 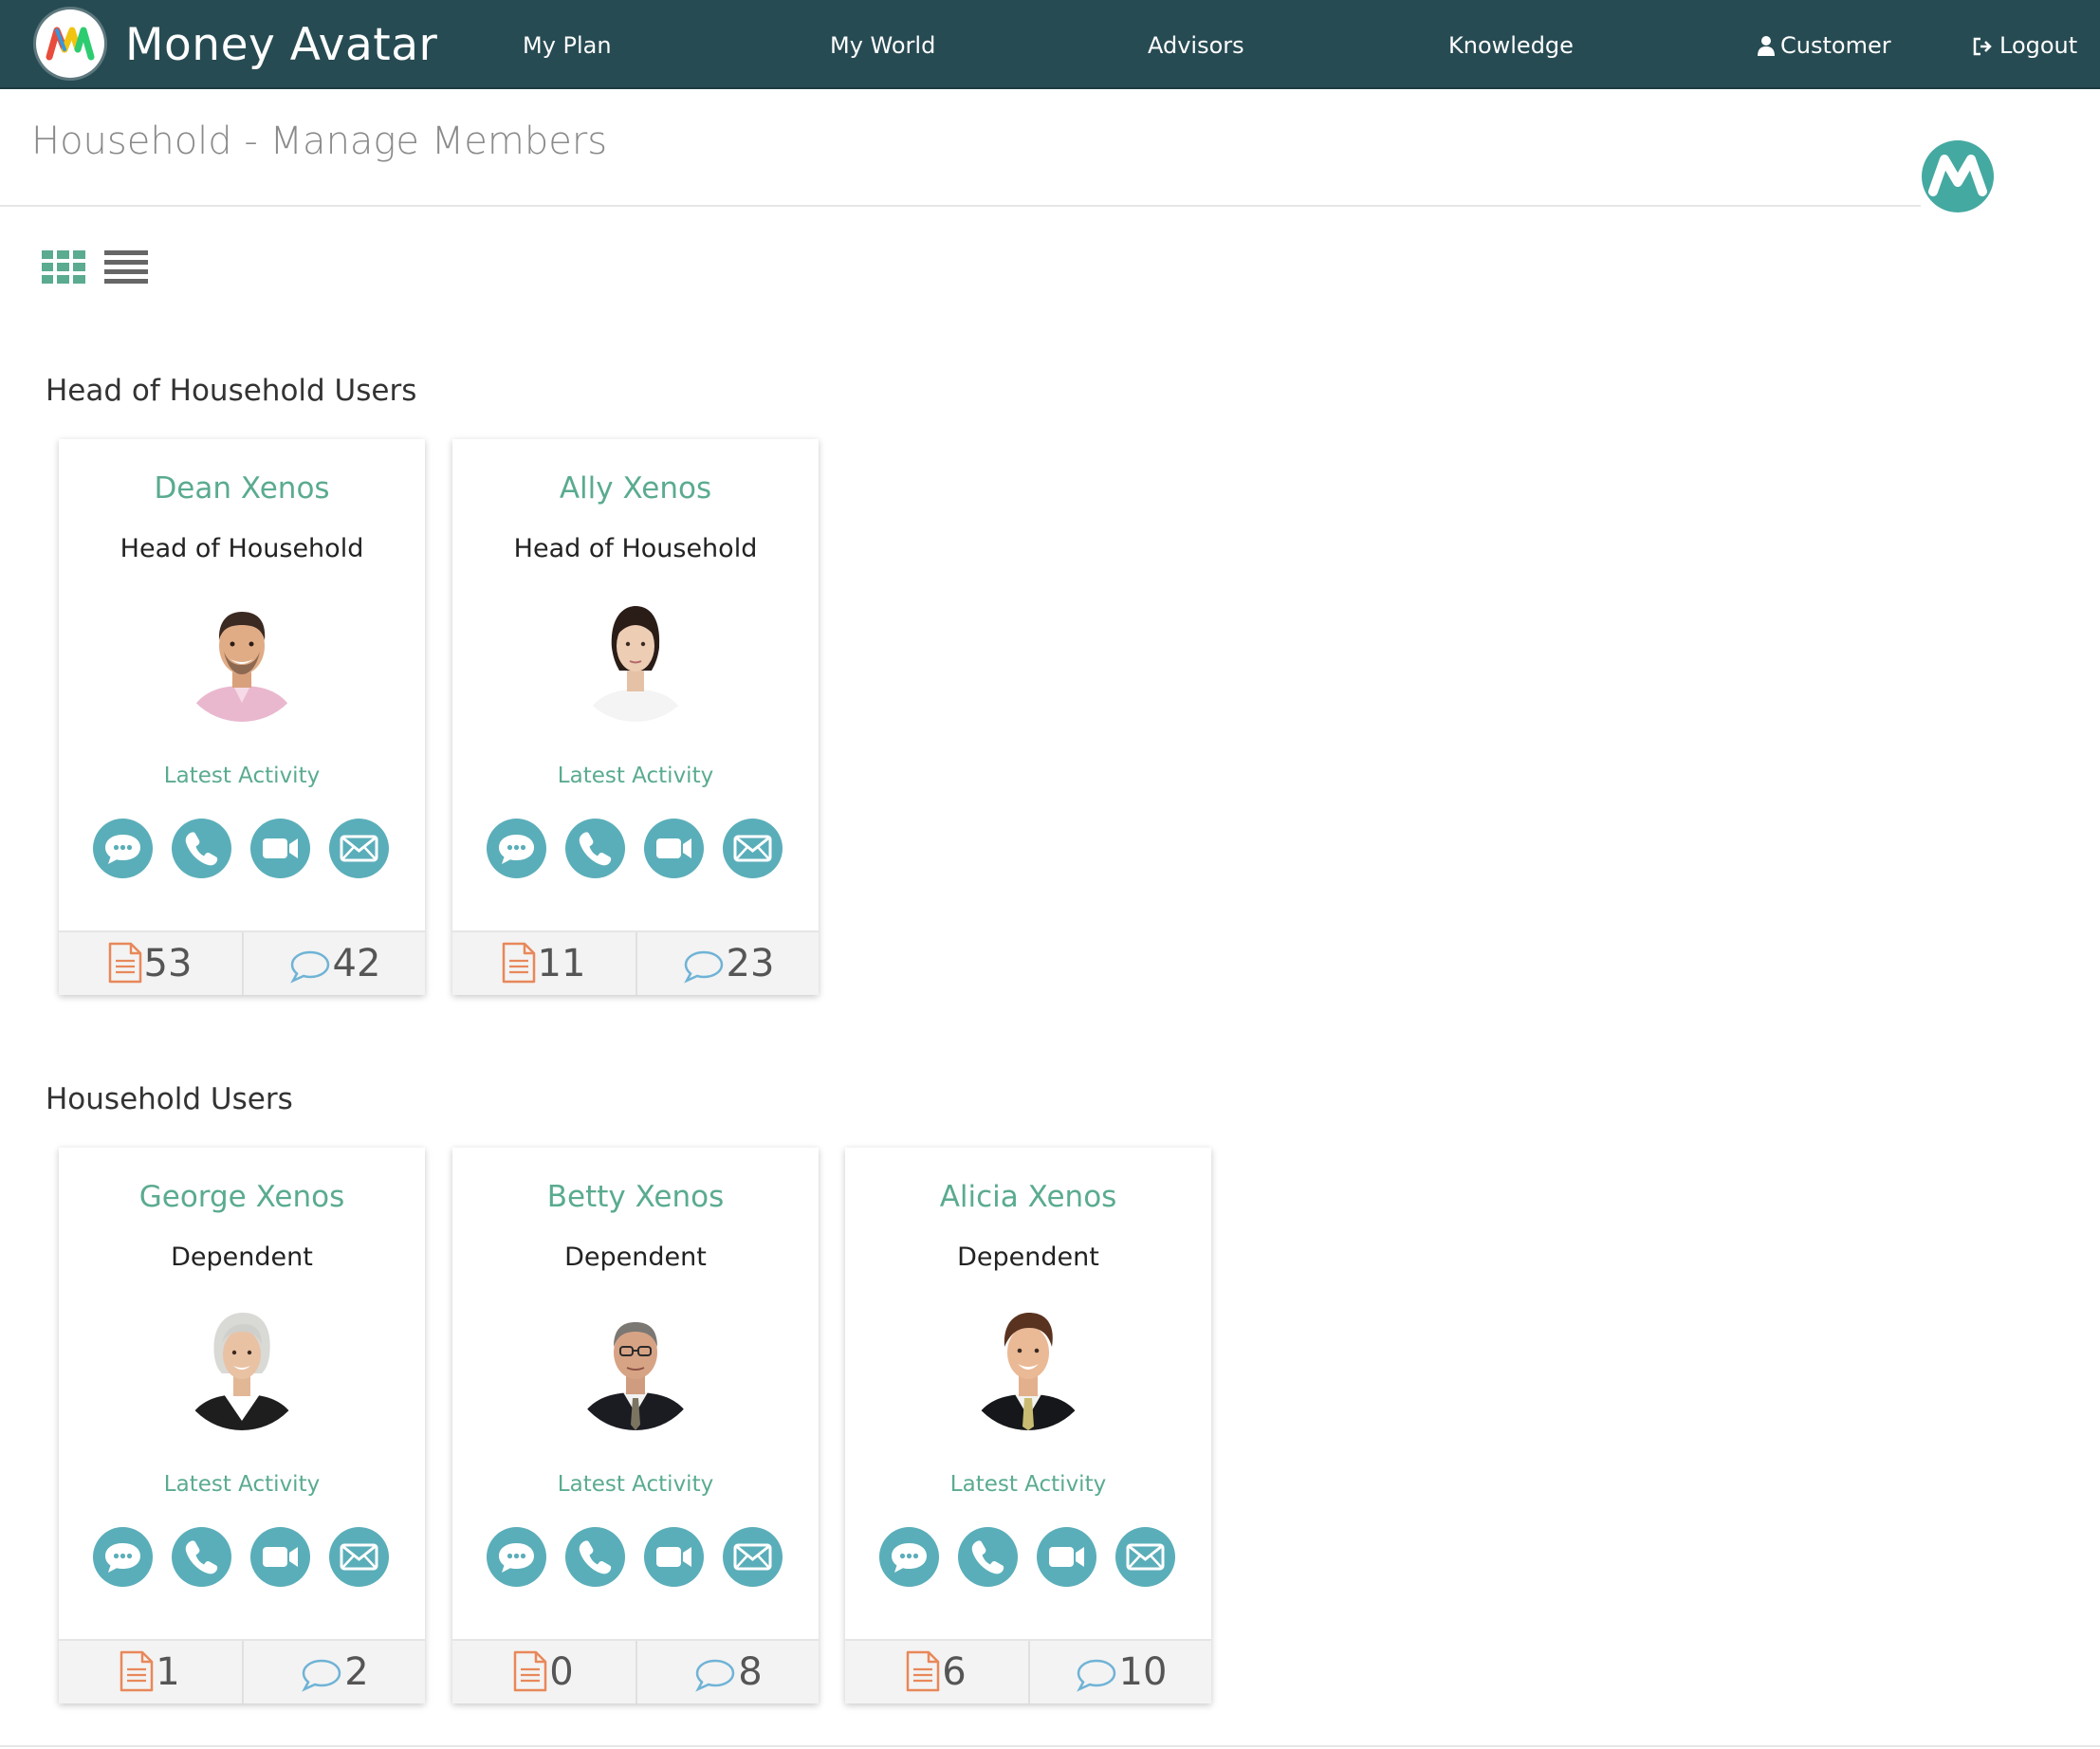 I want to click on messages-count: 2, so click(x=334, y=1672).